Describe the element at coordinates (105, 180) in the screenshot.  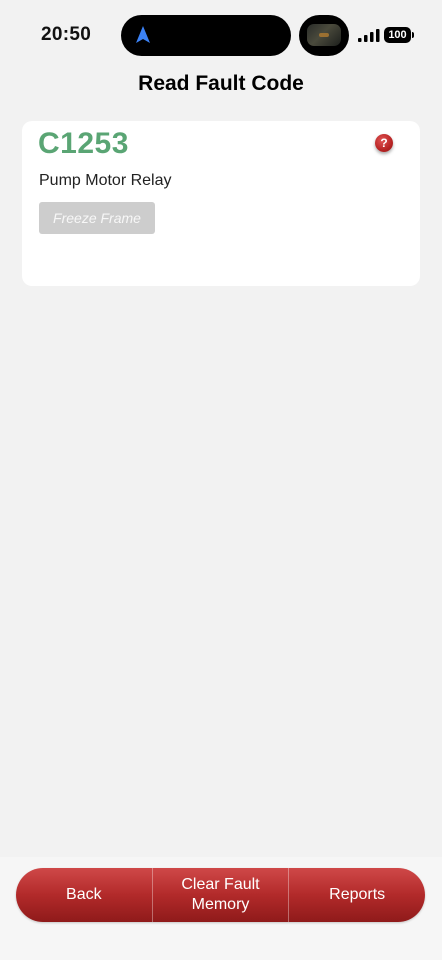
I see `fault-description: Pump Motor Relay` at that location.